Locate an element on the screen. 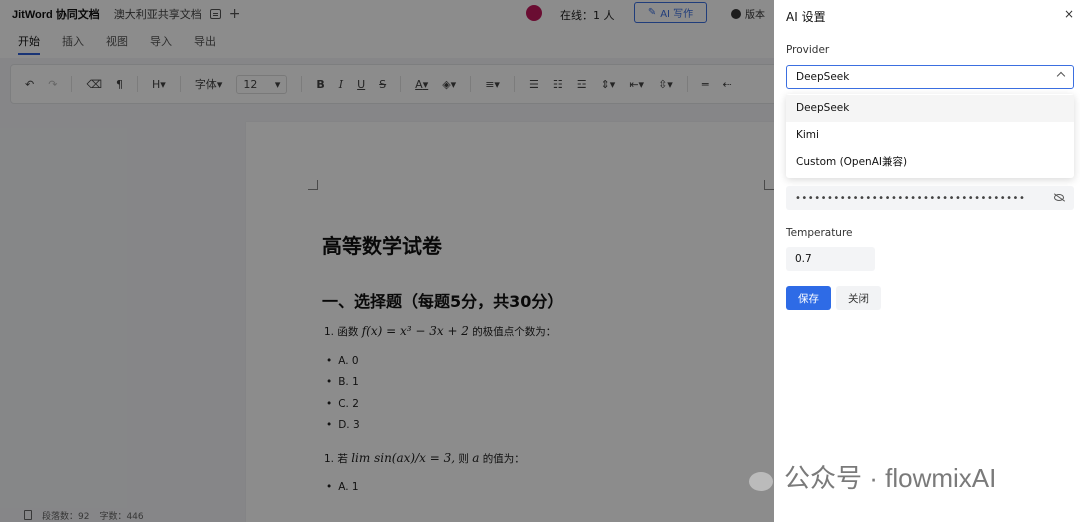  provider-selected-value: DeepSeek is located at coordinates (823, 77).